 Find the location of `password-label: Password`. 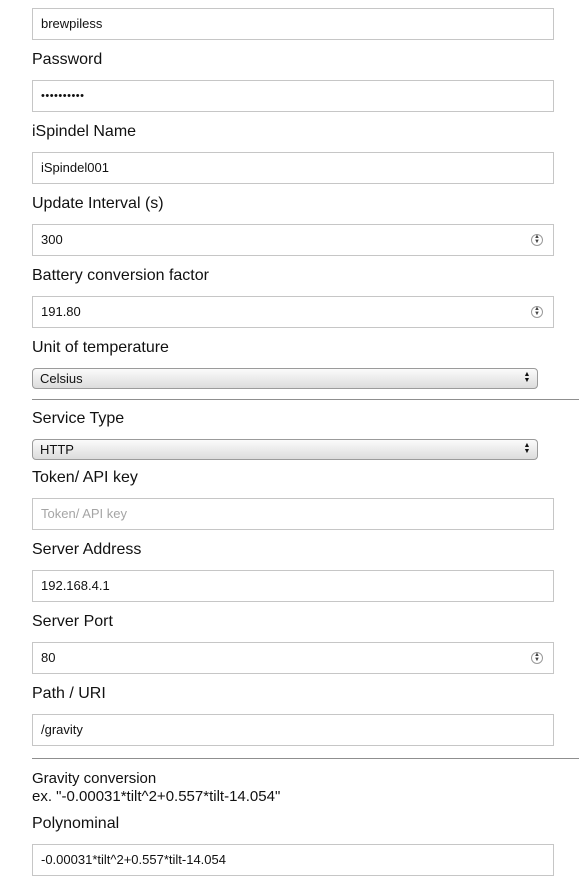

password-label: Password is located at coordinates (67, 59).